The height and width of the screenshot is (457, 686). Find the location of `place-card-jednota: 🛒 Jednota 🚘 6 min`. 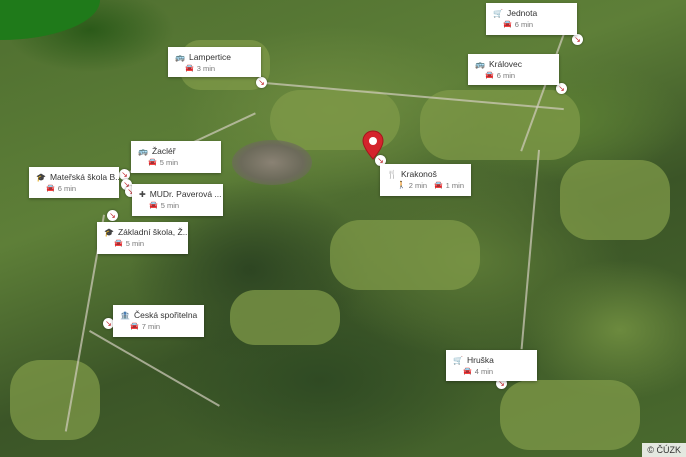

place-card-jednota: 🛒 Jednota 🚘 6 min is located at coordinates (531, 19).